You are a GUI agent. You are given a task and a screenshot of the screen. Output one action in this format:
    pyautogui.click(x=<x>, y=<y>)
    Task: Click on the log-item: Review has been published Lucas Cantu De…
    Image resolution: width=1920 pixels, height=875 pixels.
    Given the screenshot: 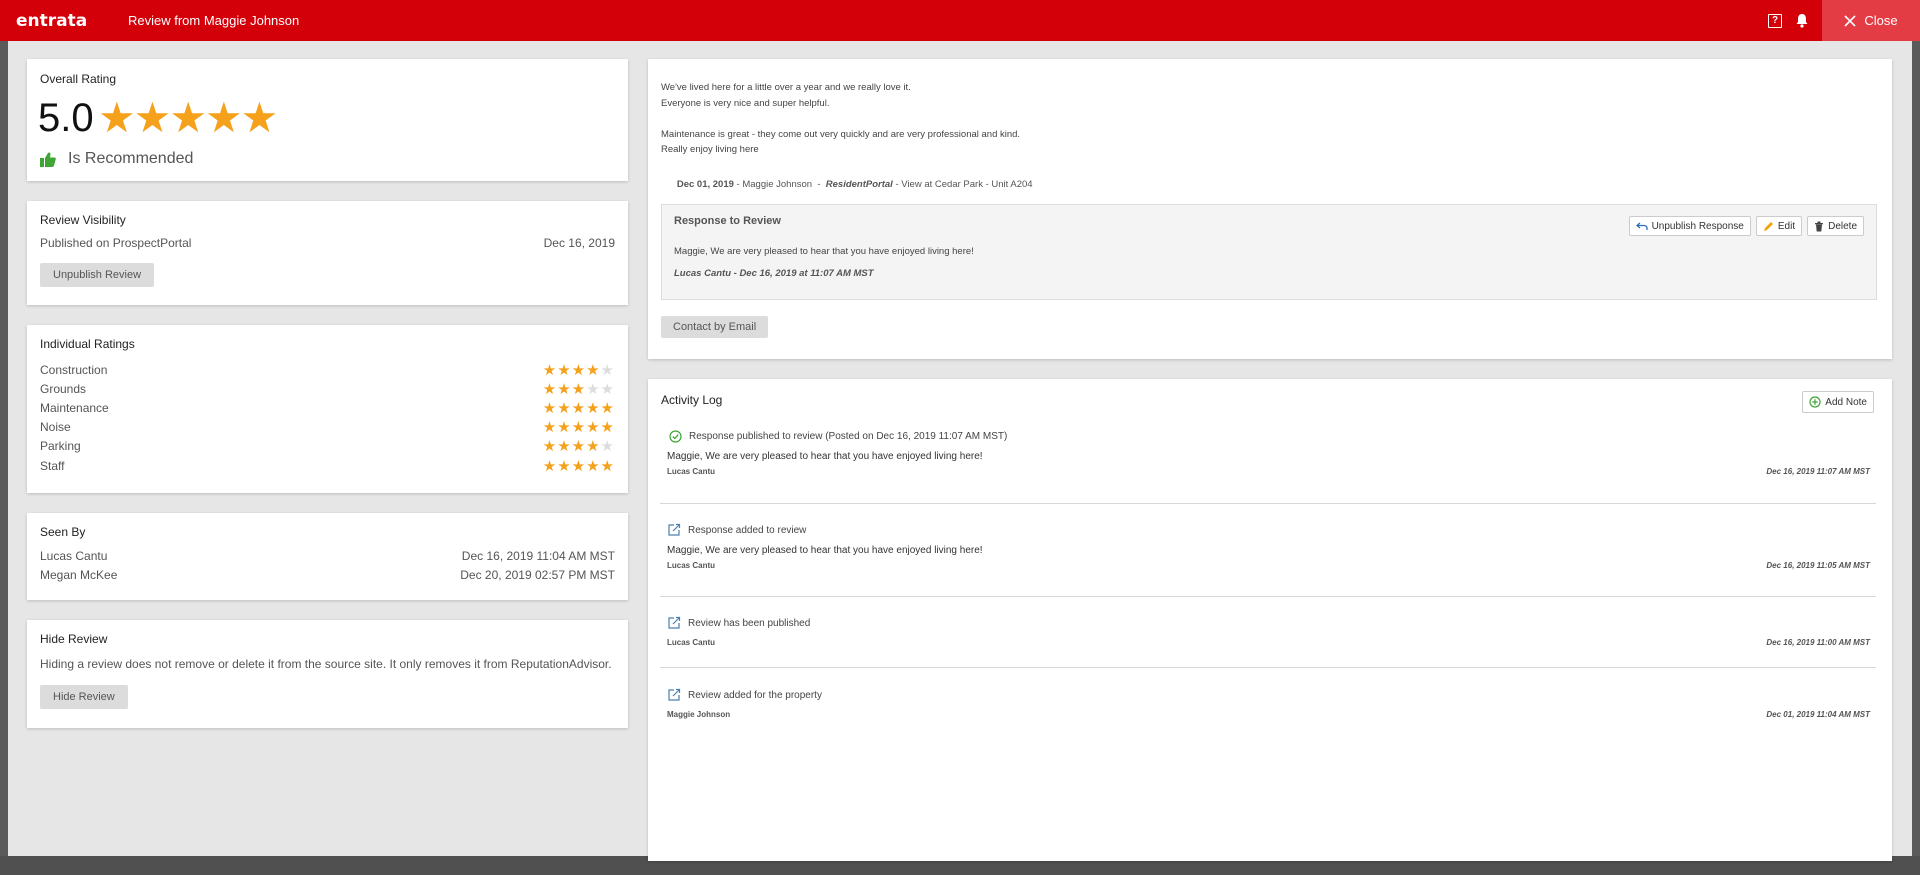 What is the action you would take?
    pyautogui.click(x=1268, y=631)
    